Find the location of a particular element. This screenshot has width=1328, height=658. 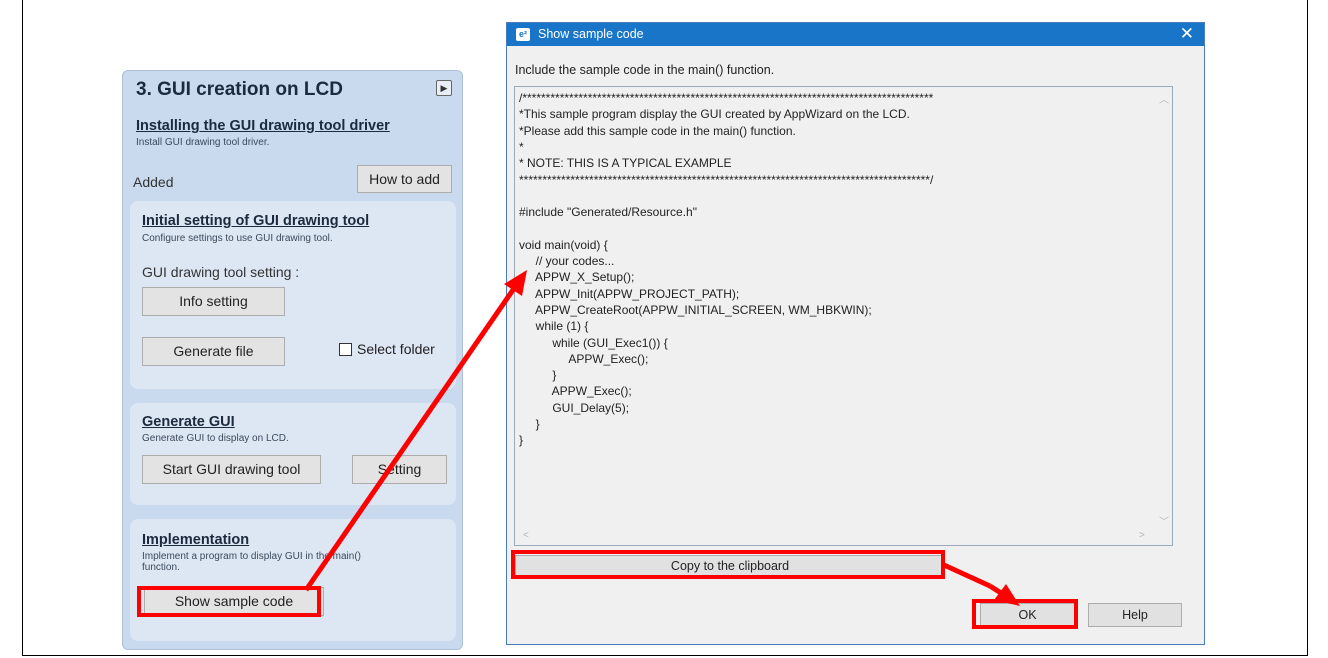

arrow-head-code is located at coordinates (515, 283).